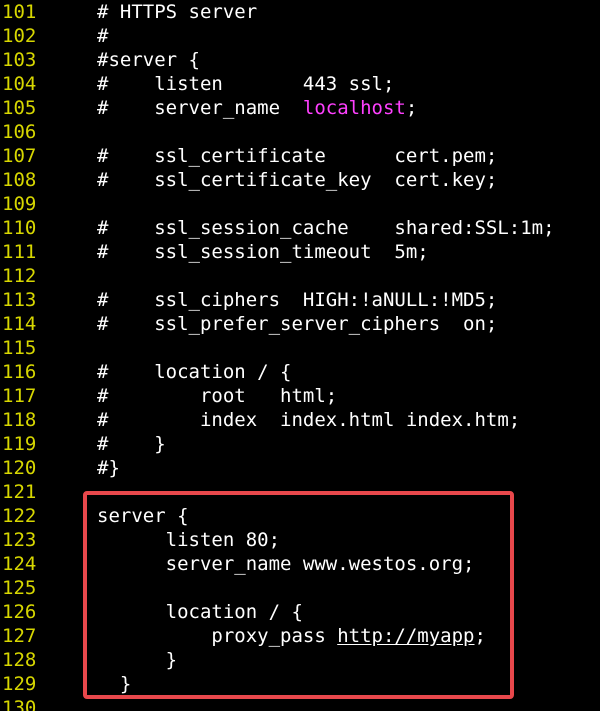  What do you see at coordinates (19, 704) in the screenshot?
I see `line-number: 130` at bounding box center [19, 704].